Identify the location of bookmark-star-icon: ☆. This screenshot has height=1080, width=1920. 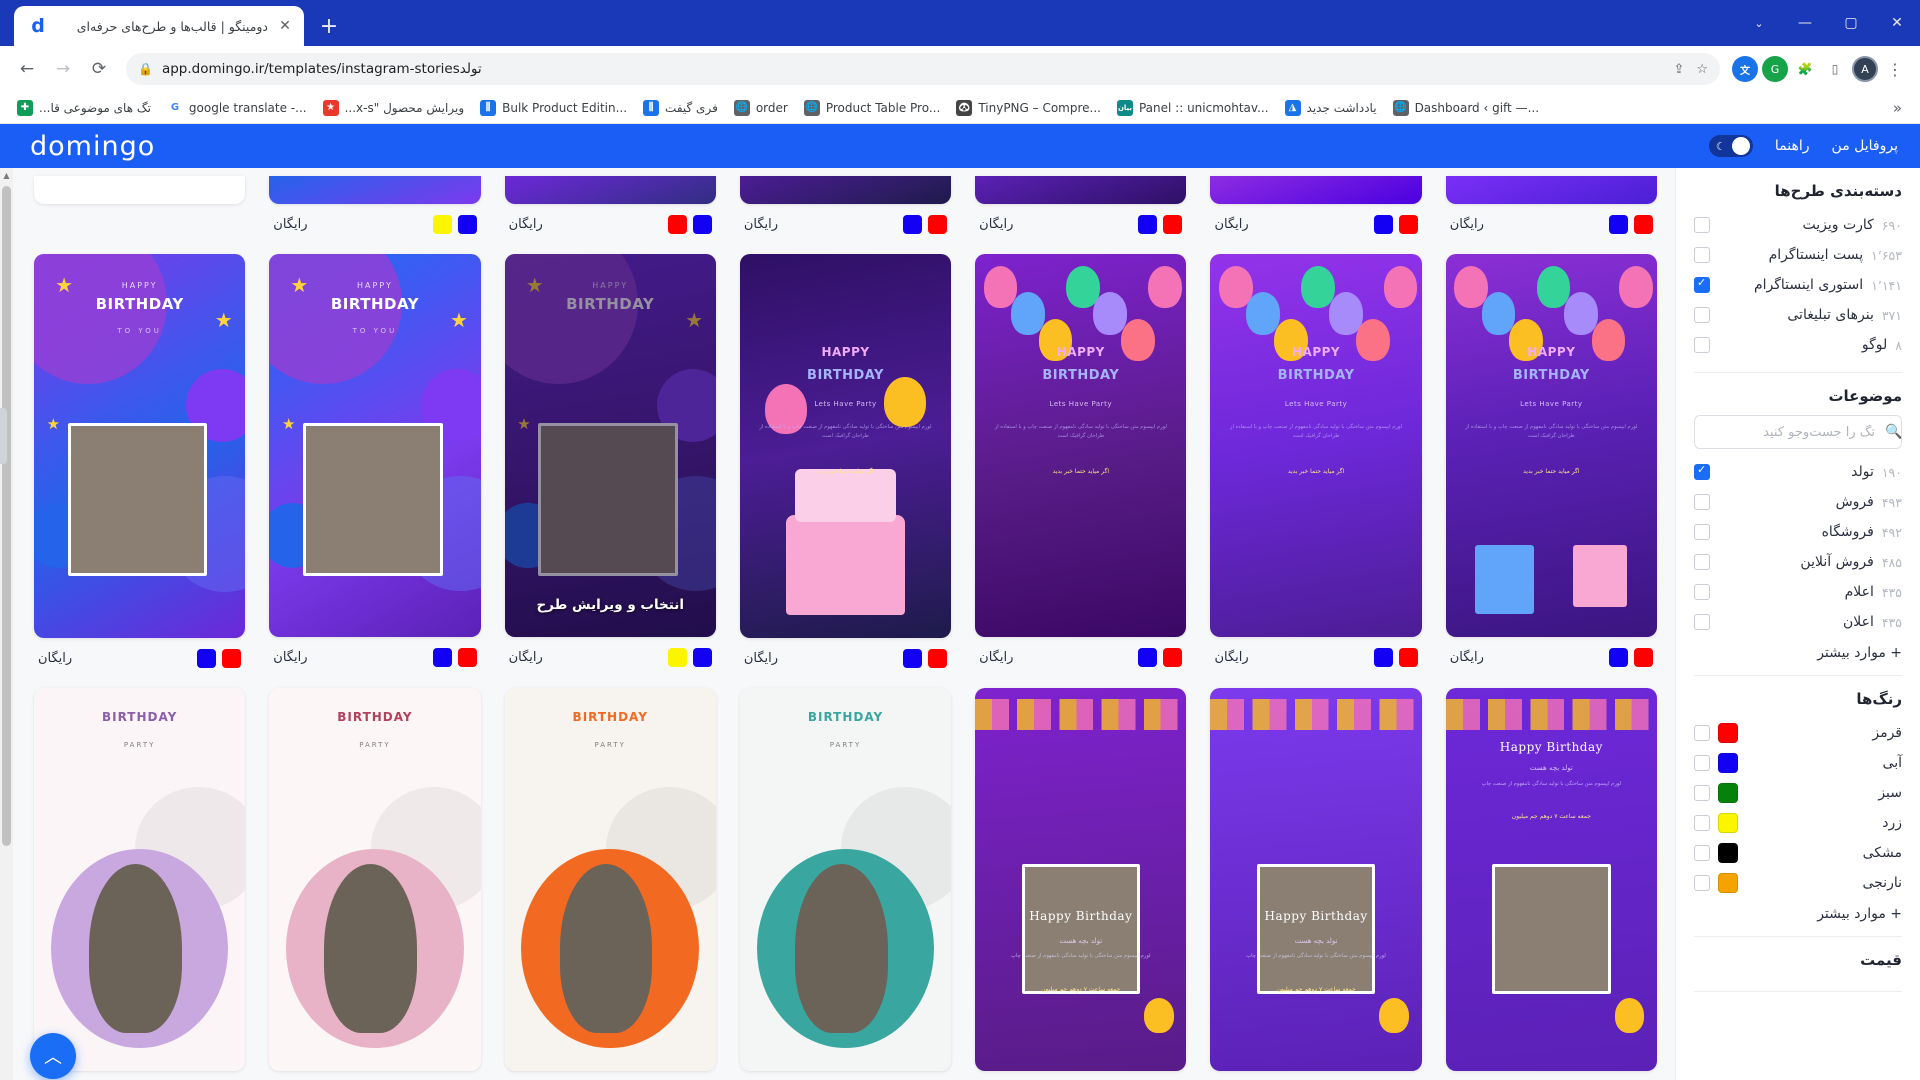
(1702, 69).